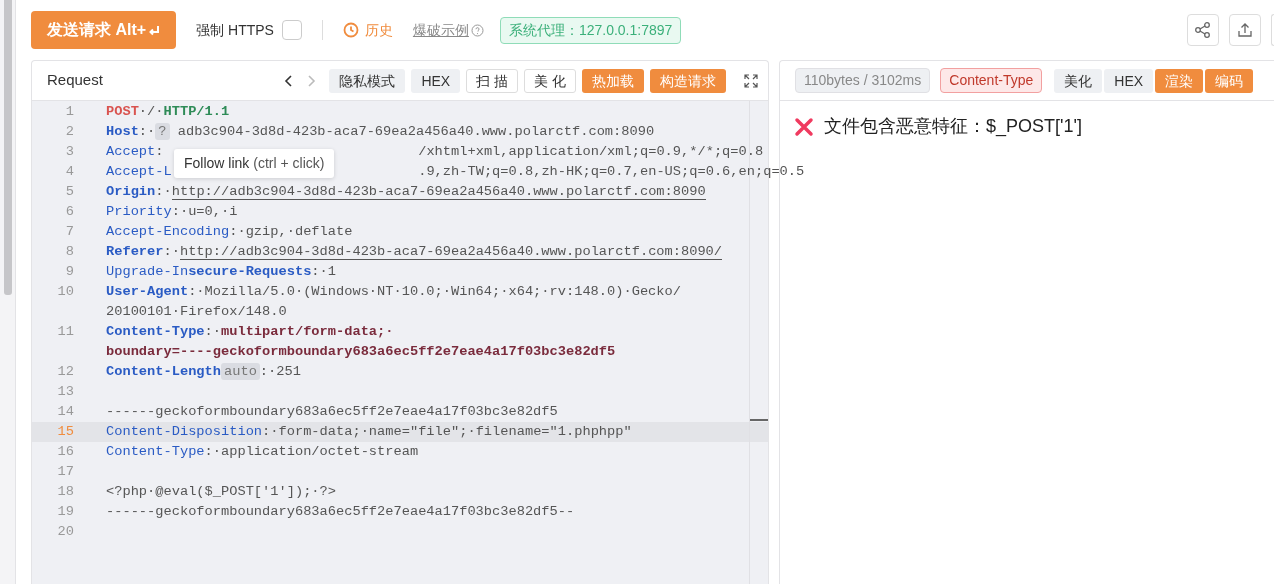  What do you see at coordinates (147, 271) in the screenshot?
I see `header-name: Upgrade-In` at bounding box center [147, 271].